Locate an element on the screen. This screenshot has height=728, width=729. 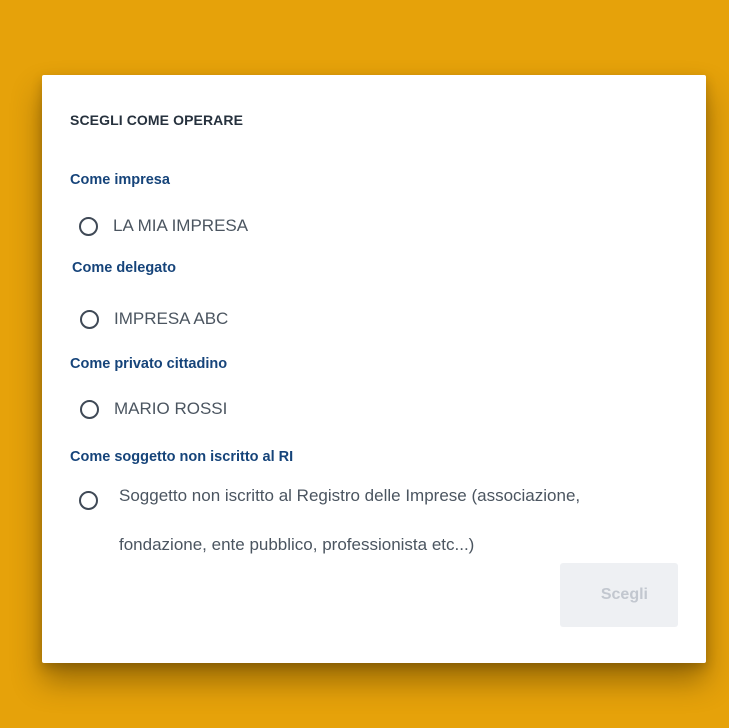
dialog-title: SCEGLI COME OPERARE is located at coordinates (157, 120).